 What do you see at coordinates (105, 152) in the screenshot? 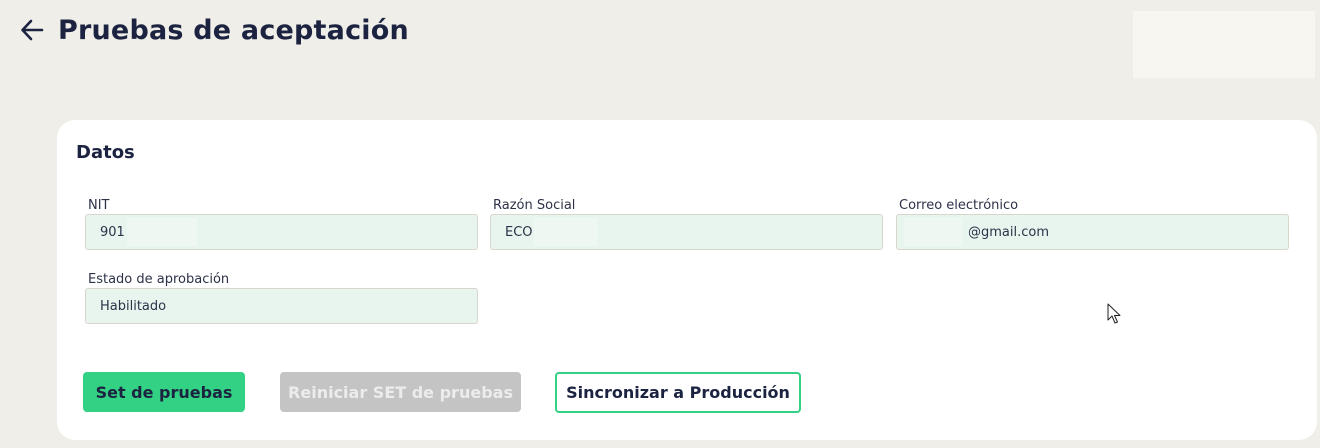
I see `card-title: Datos` at bounding box center [105, 152].